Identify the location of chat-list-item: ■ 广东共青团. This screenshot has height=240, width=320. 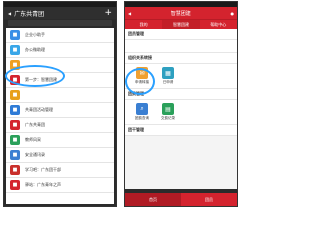
(60, 125).